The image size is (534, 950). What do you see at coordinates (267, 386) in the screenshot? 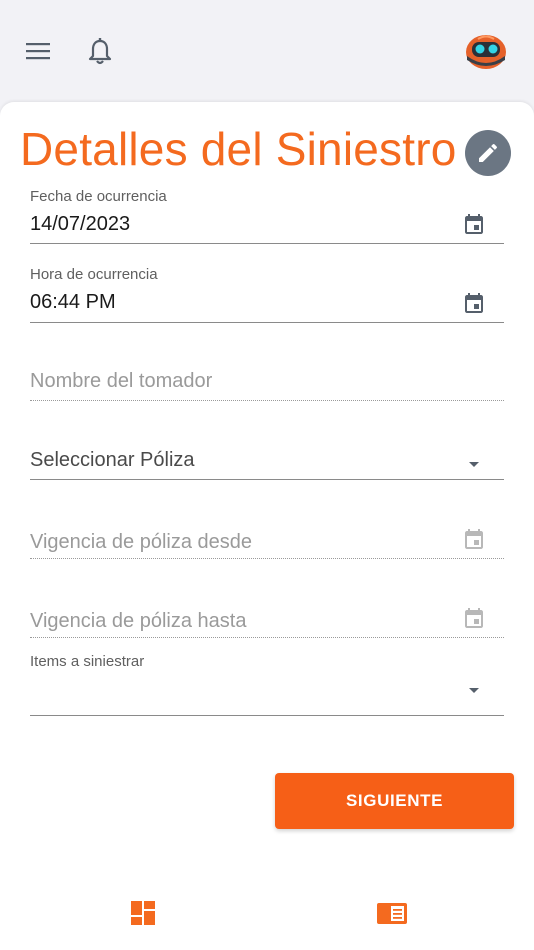
I see `nombre-tomador-field: Nombre del tomador` at bounding box center [267, 386].